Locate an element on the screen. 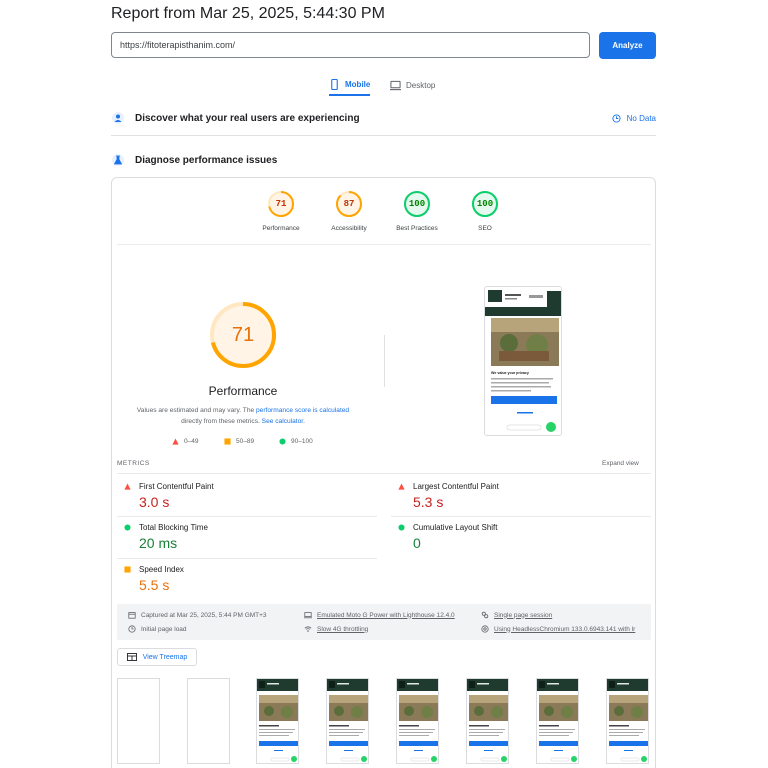 This screenshot has width=768, height=768. metric-tbt-name: Total Blocking Time is located at coordinates (173, 527).